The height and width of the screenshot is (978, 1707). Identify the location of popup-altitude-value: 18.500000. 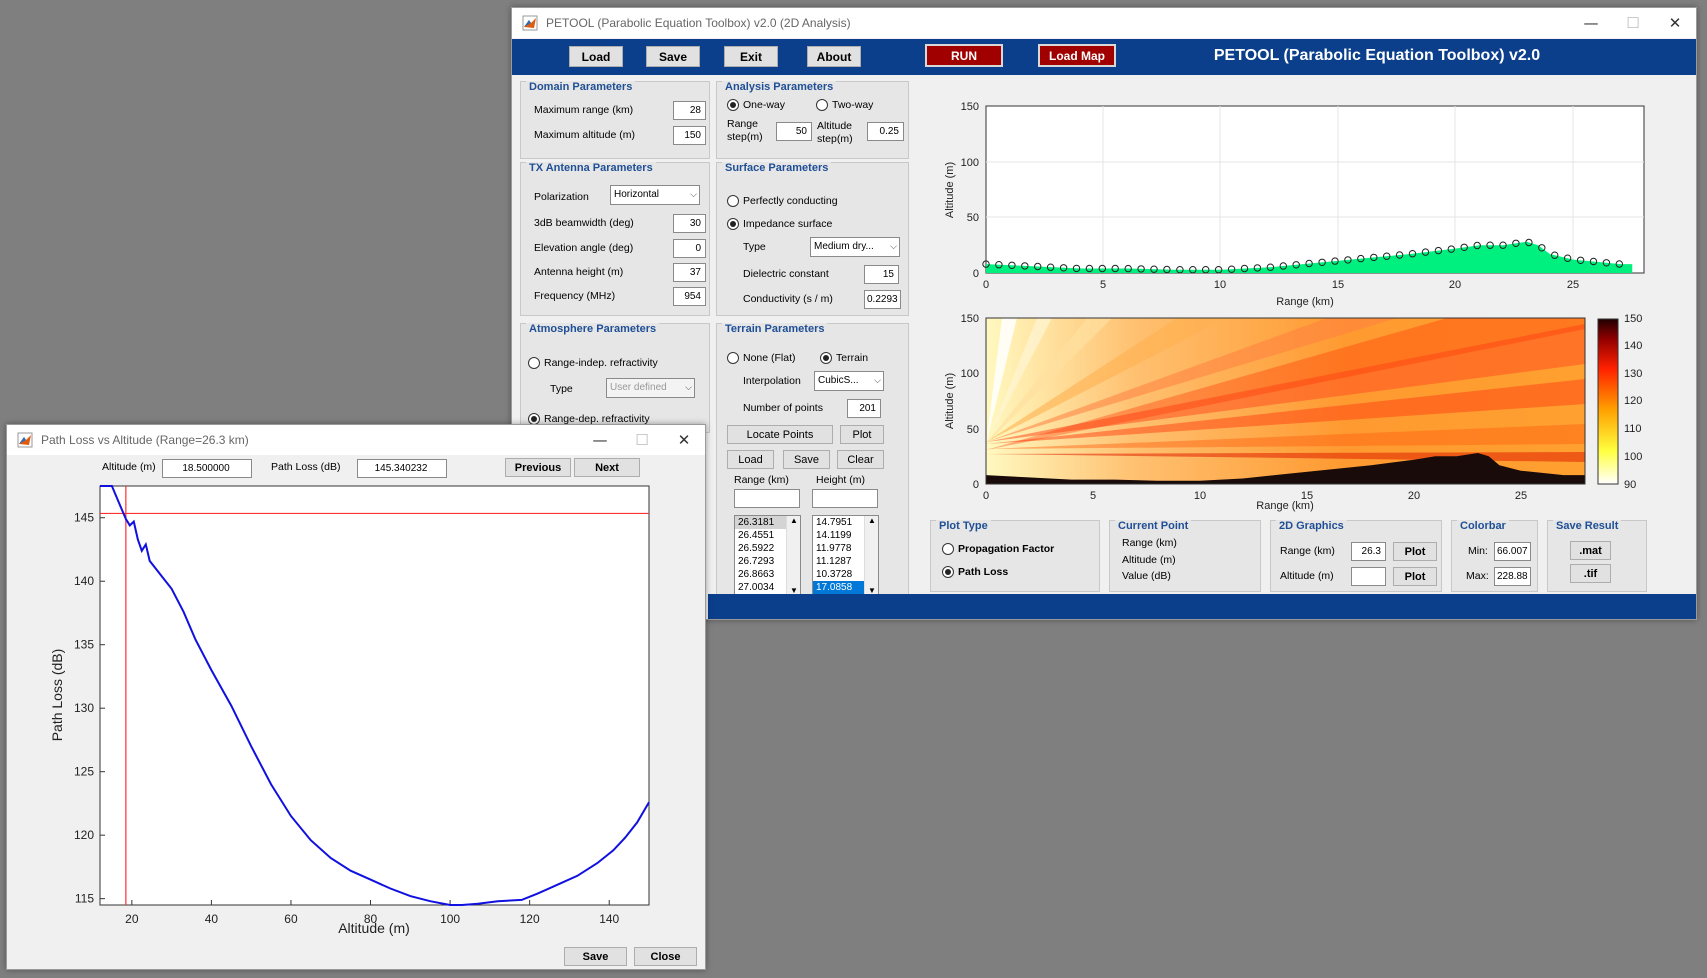
(207, 468).